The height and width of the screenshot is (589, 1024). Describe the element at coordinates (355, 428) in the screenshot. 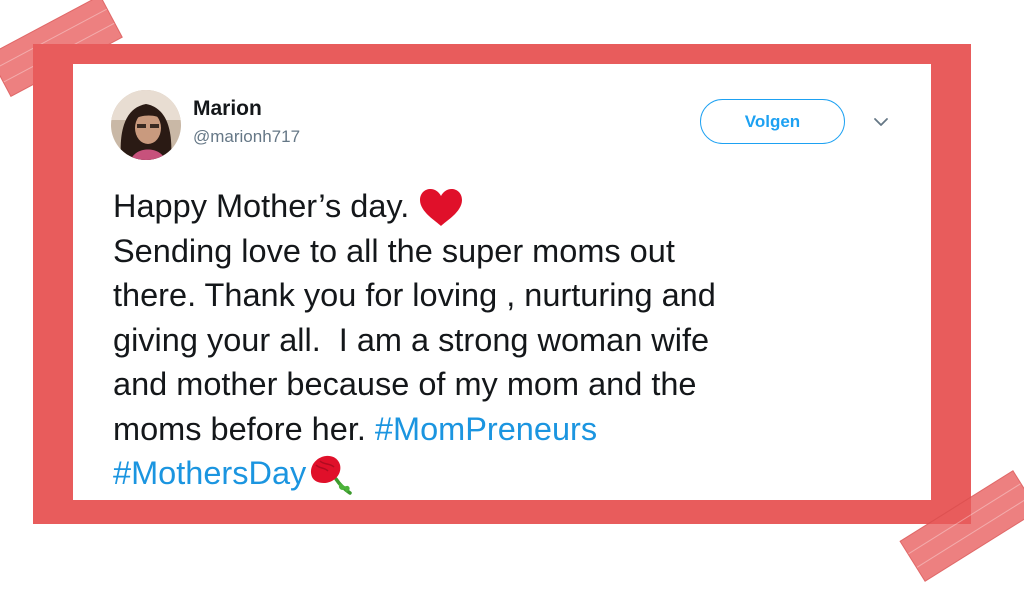

I see `tweet-line-6: moms before her. #MomPreneurs` at that location.